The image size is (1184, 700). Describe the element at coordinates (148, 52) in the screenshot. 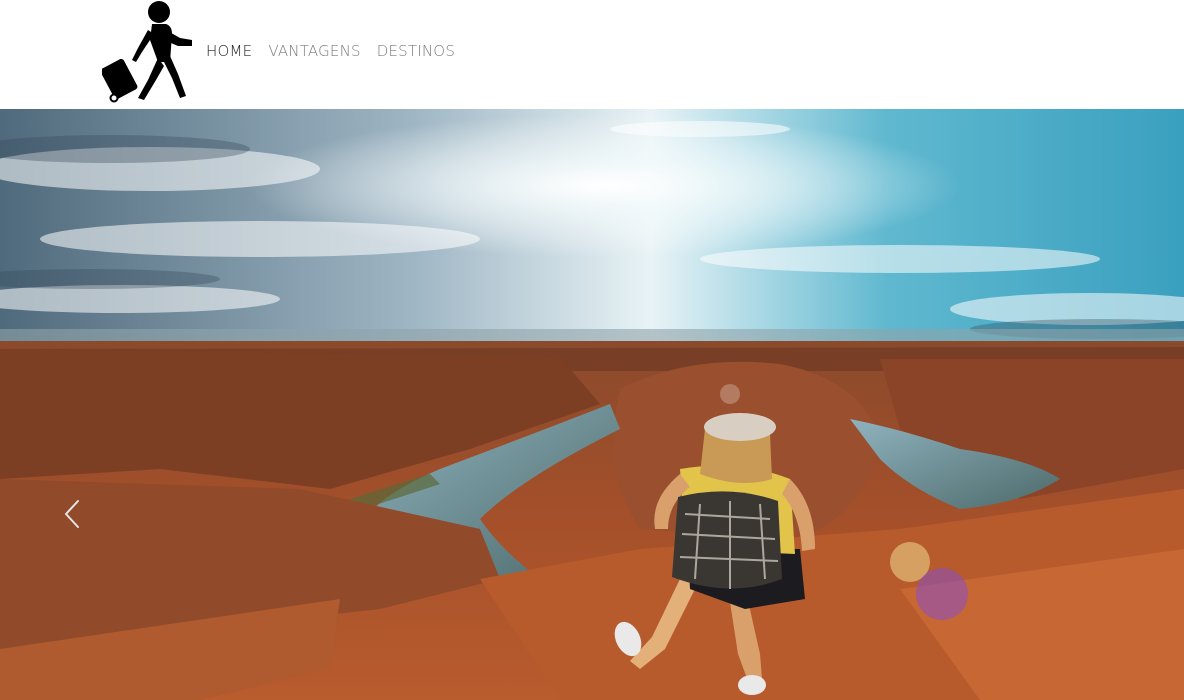

I see `traveler-logo-icon` at that location.